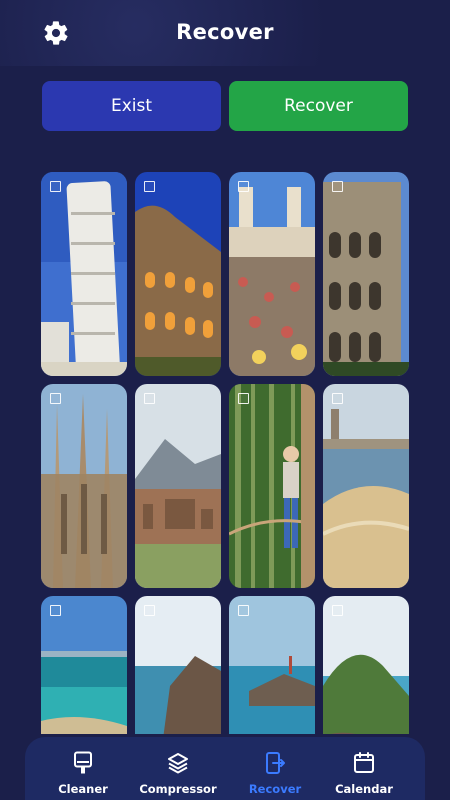 Image resolution: width=450 pixels, height=800 pixels. I want to click on page-title: Recover, so click(225, 32).